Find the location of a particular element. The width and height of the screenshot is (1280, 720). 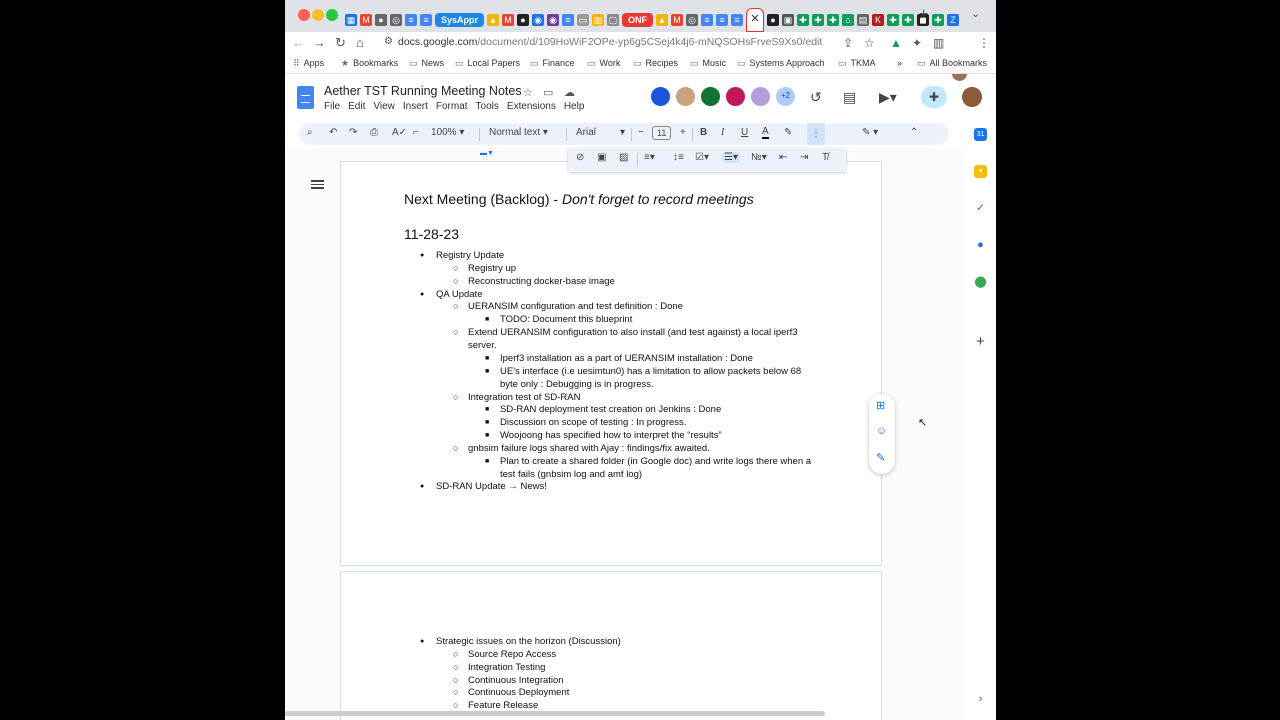

back-icon: ← is located at coordinates (298, 42).